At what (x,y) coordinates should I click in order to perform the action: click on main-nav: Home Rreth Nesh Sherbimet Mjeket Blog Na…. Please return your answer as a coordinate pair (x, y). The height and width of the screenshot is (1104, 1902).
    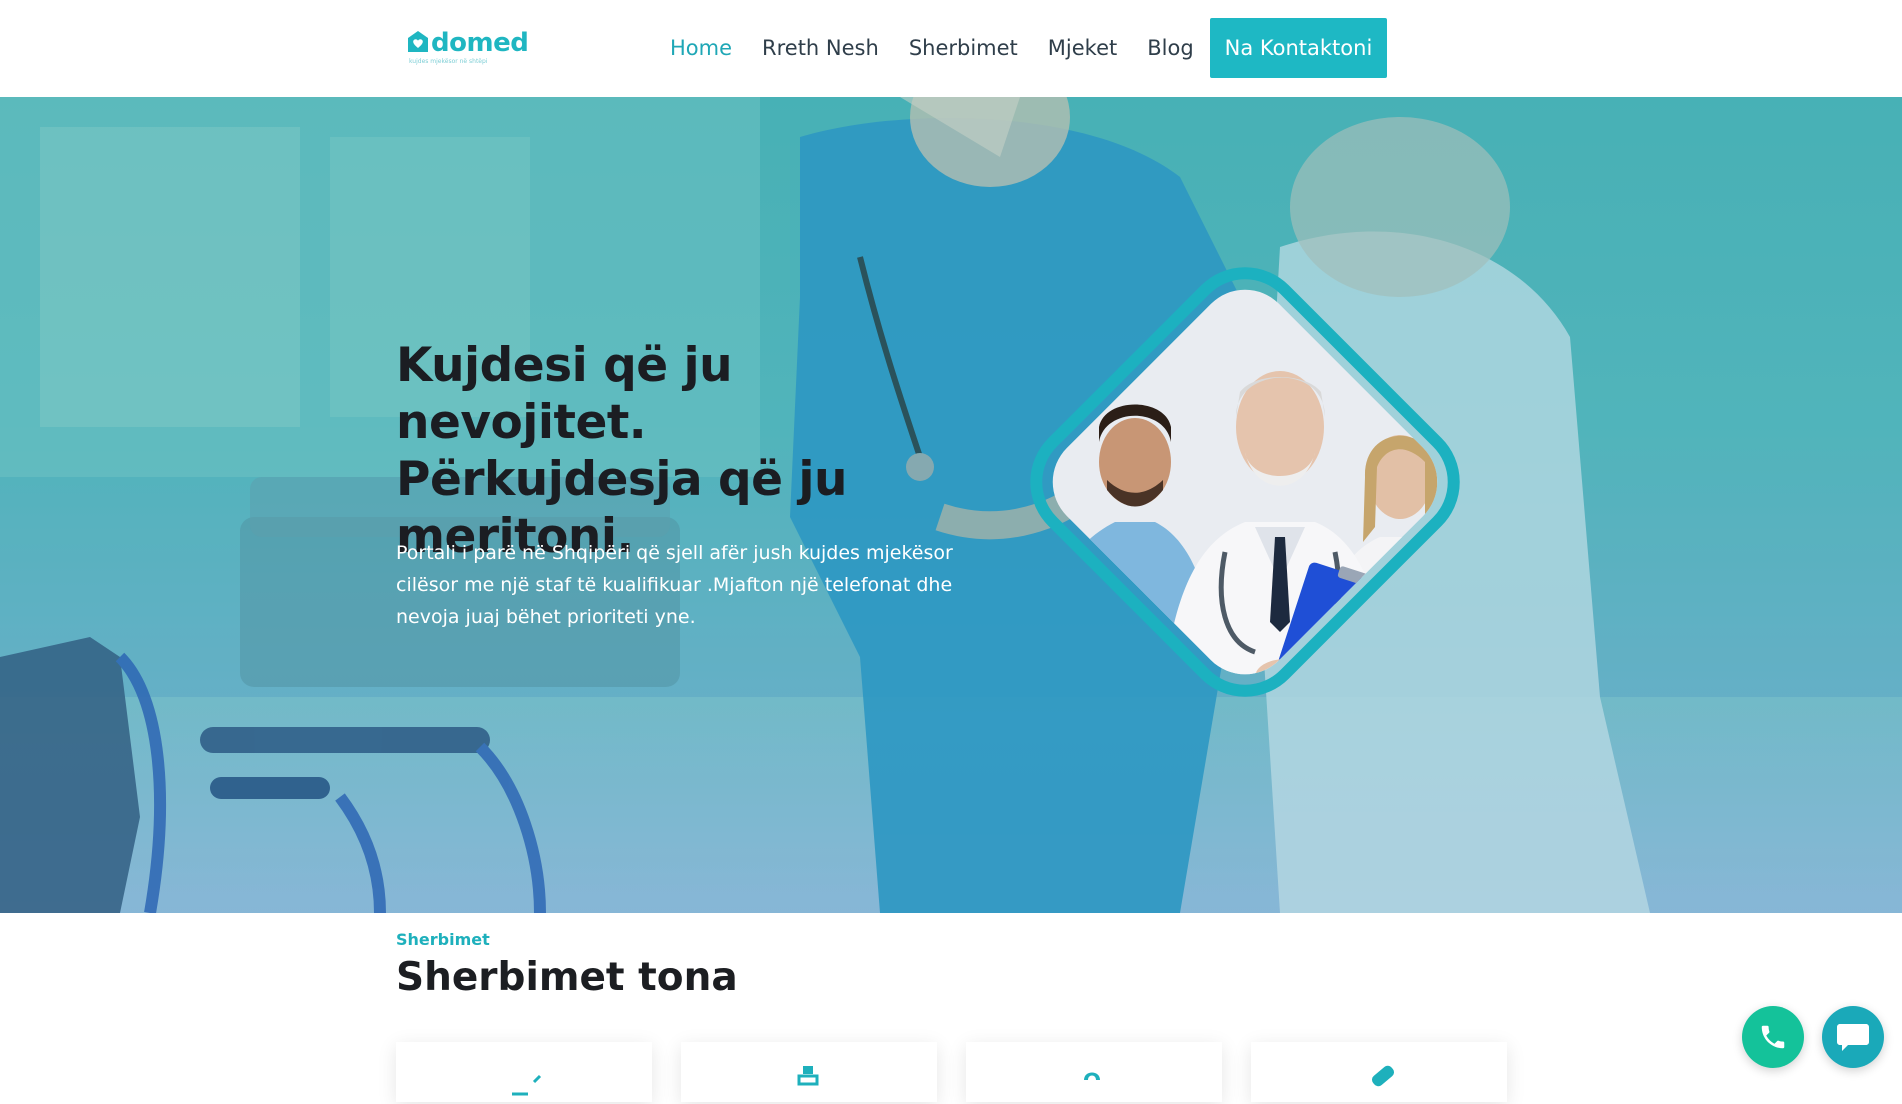
    Looking at the image, I should click on (1029, 48).